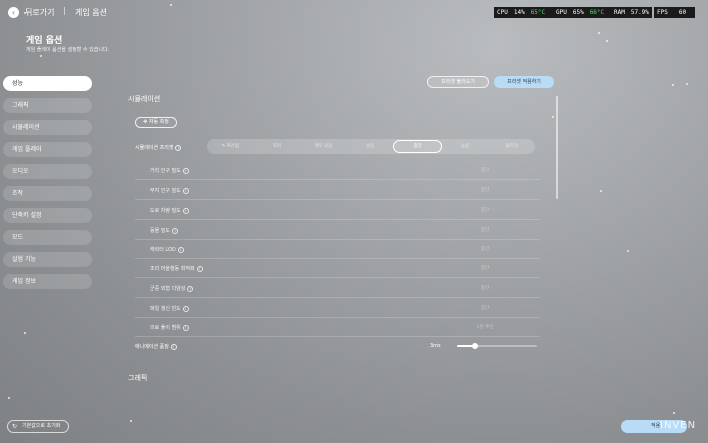 The width and height of the screenshot is (708, 443). What do you see at coordinates (165, 309) in the screenshot?
I see `setting-label-text: 파일 갱신 빈도` at bounding box center [165, 309].